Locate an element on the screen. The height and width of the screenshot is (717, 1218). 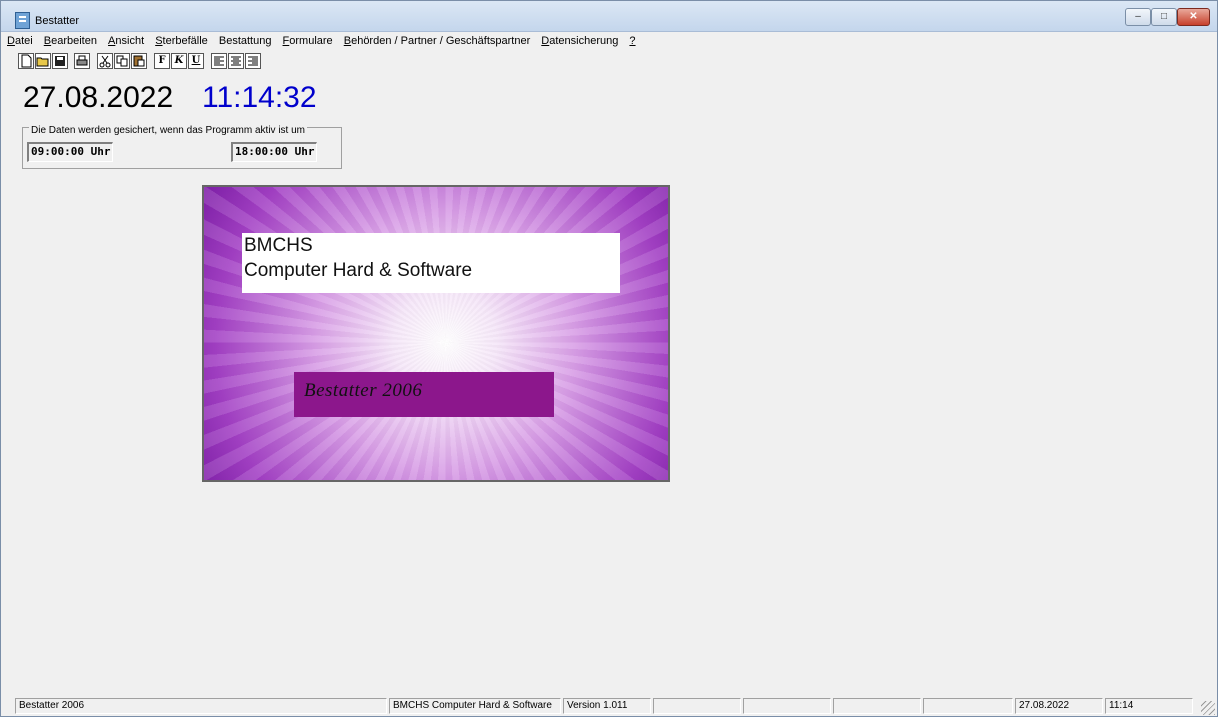
menu-formulare: Formulare is located at coordinates (308, 41).